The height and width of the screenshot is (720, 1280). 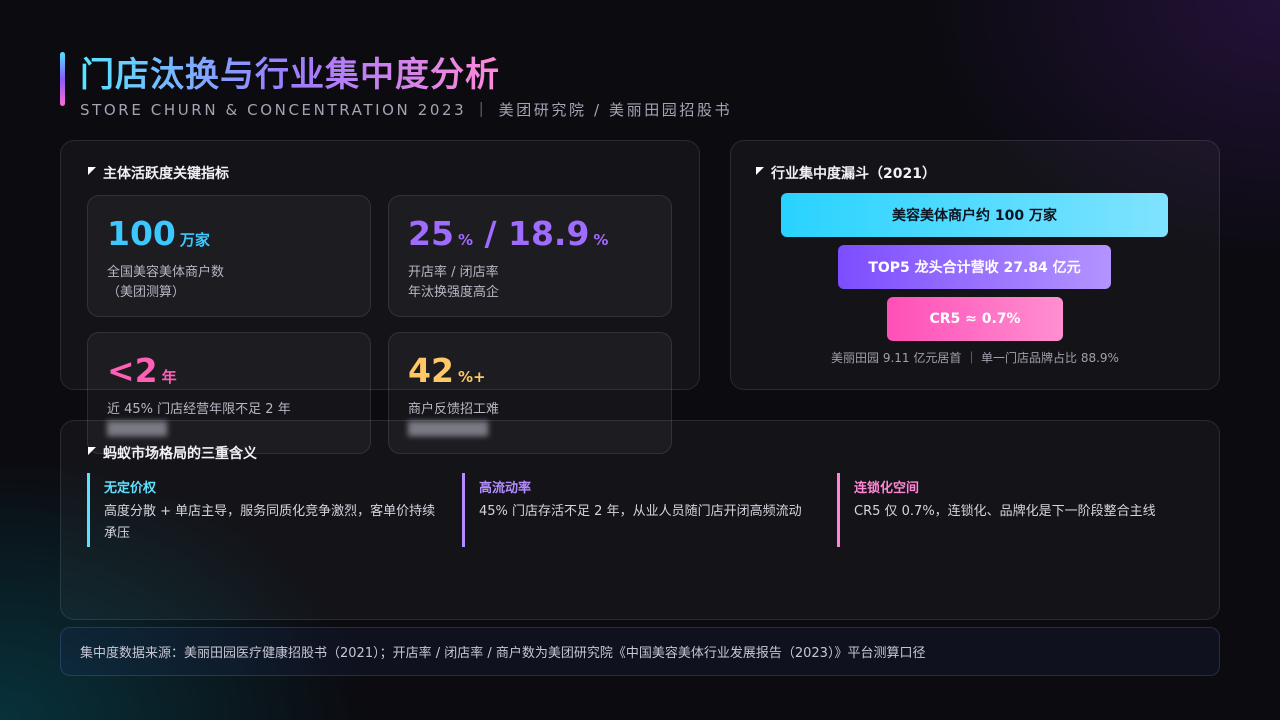 I want to click on metric-unit: 年, so click(x=169, y=377).